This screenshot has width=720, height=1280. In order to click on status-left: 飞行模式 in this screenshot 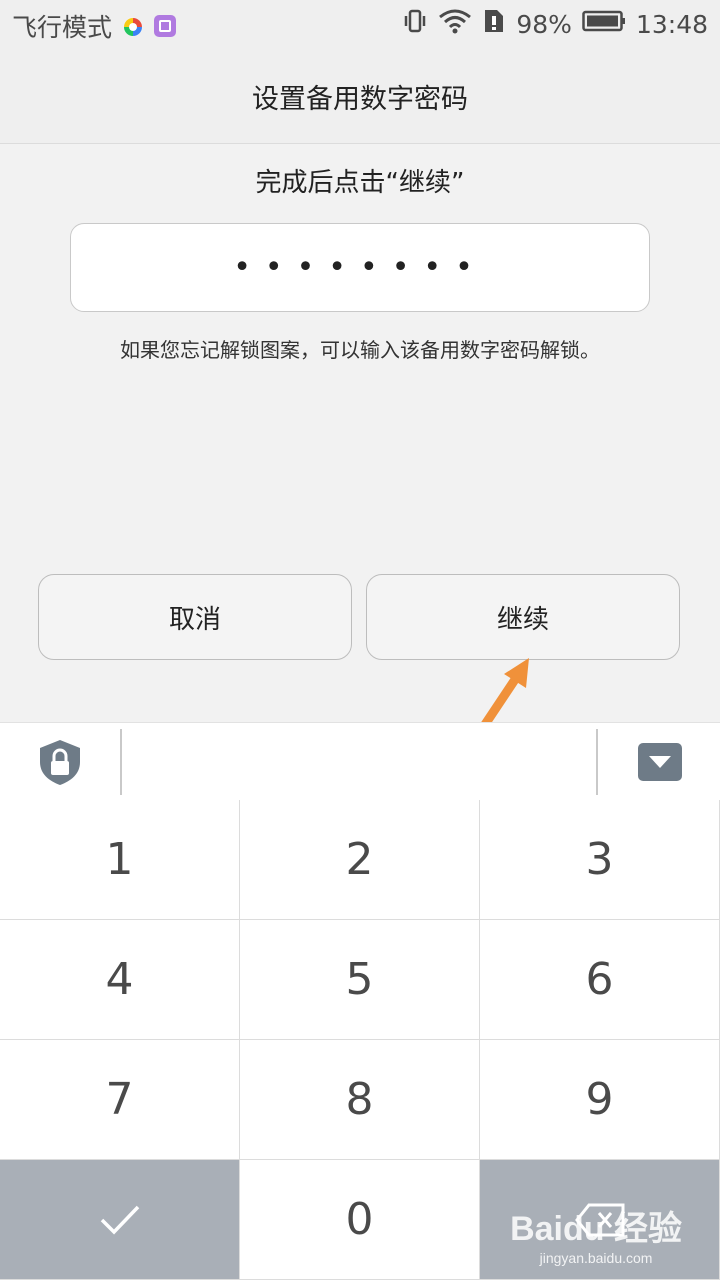, I will do `click(94, 26)`.